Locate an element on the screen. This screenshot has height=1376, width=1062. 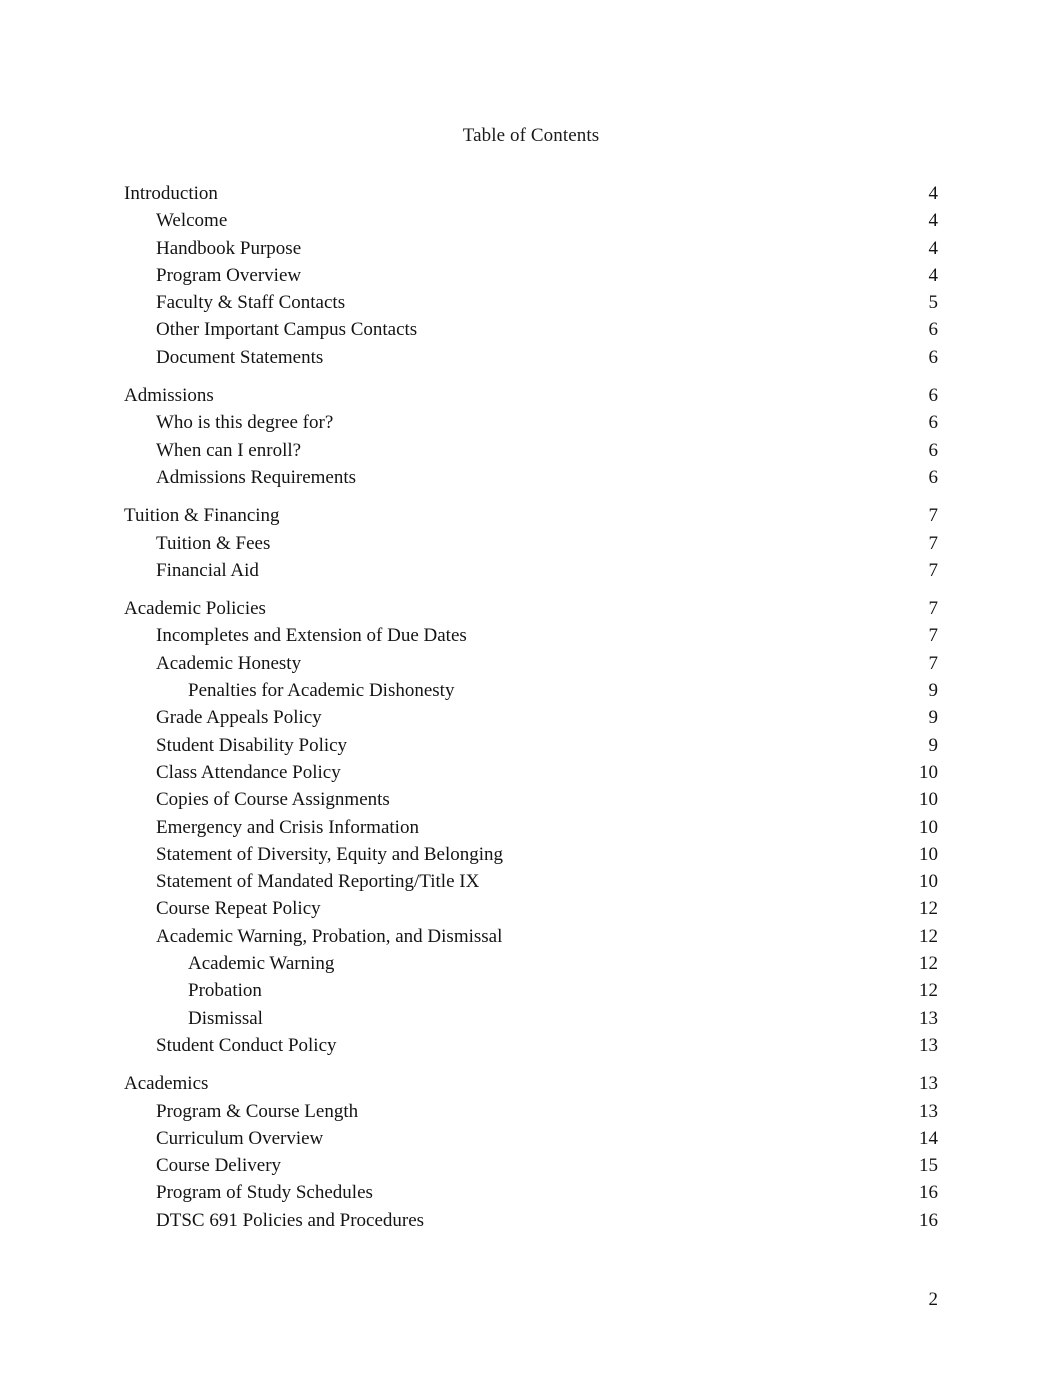
toc-entry: Curriculum Overview 14 is located at coordinates (531, 1138).